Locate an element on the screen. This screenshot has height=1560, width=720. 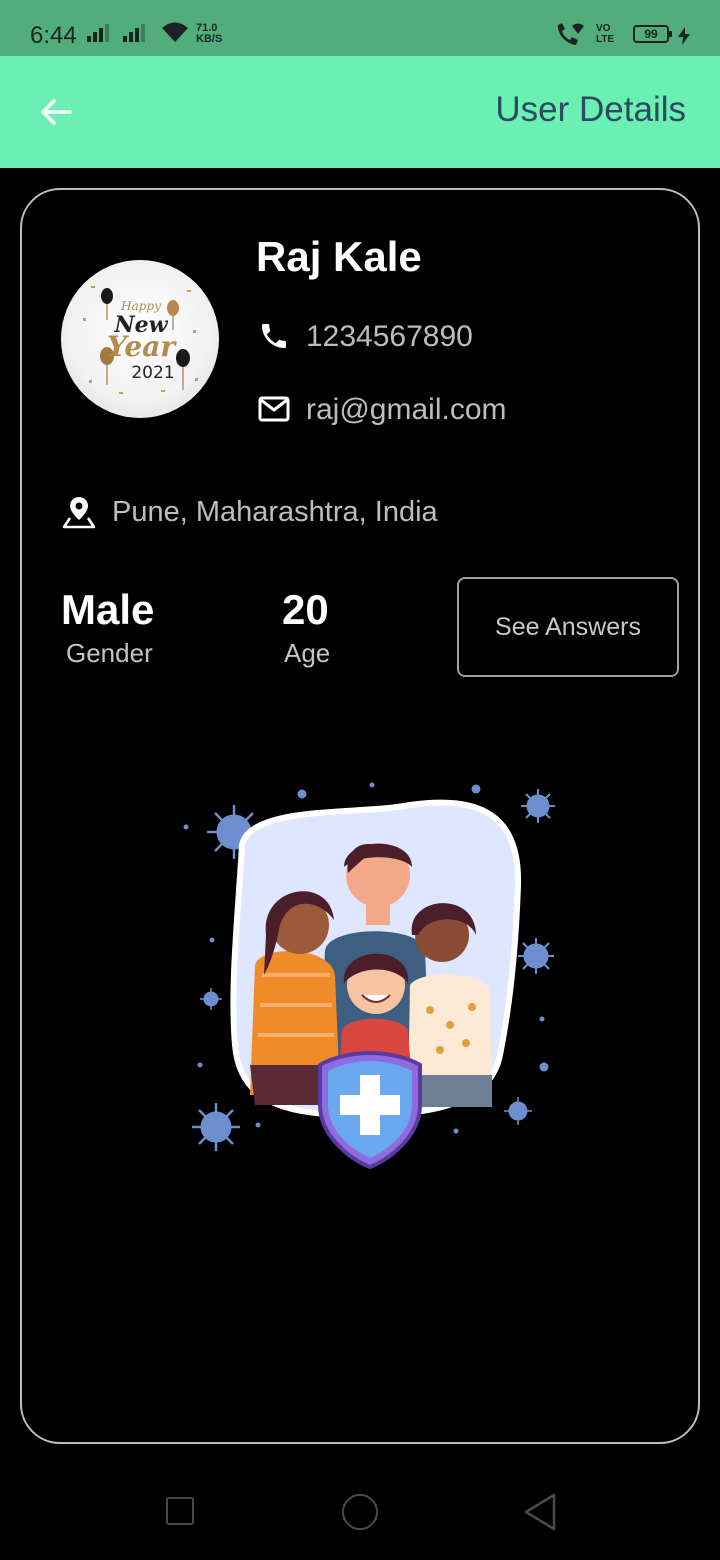
signal-icon is located at coordinates (99, 33).